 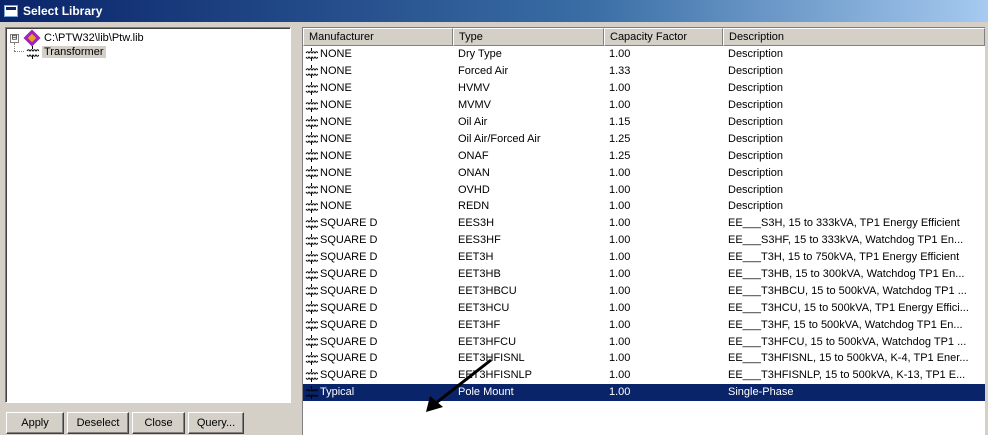 I want to click on cell-type: Forced Air, so click(x=483, y=71).